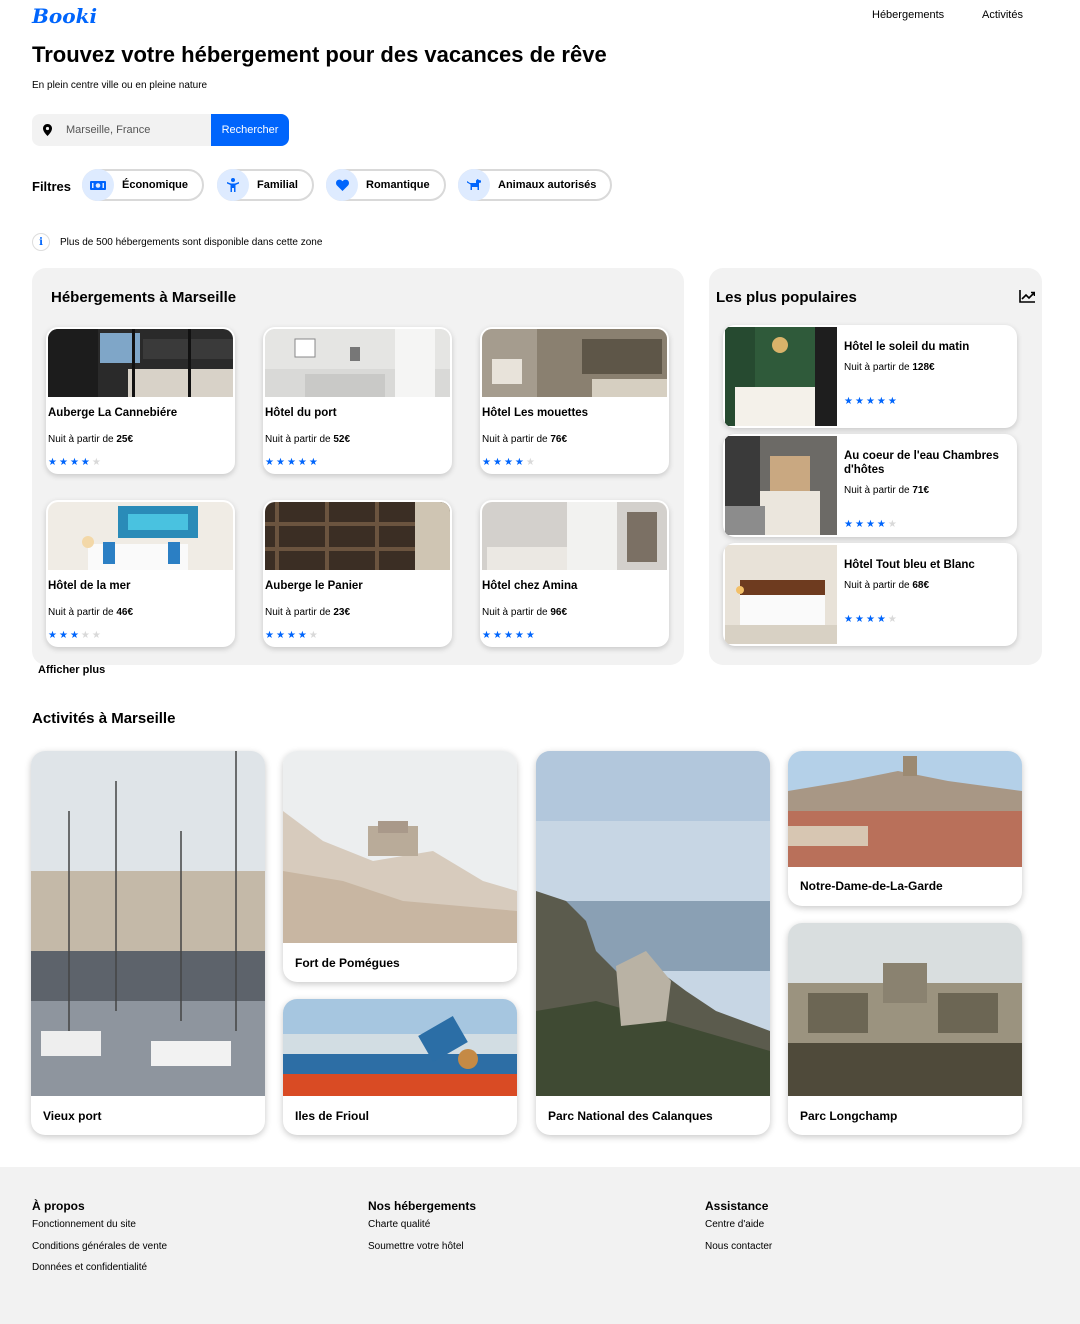 The image size is (1080, 1324). What do you see at coordinates (422, 1252) in the screenshot?
I see `footer-link: Soumettre votre hôtel` at bounding box center [422, 1252].